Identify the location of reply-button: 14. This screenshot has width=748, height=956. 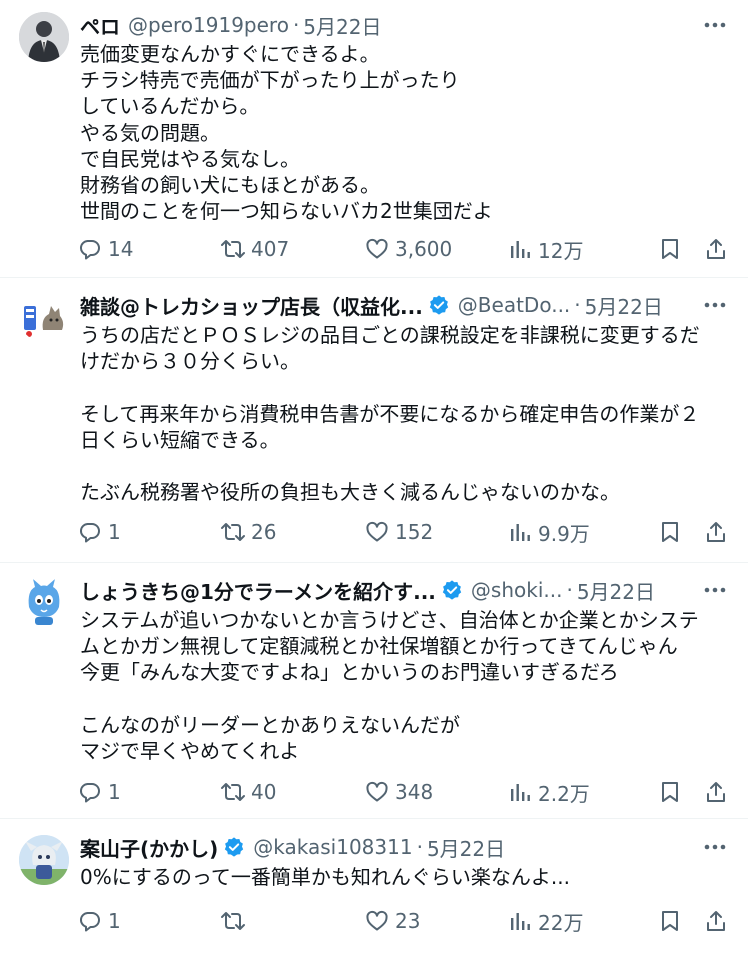
(104, 249).